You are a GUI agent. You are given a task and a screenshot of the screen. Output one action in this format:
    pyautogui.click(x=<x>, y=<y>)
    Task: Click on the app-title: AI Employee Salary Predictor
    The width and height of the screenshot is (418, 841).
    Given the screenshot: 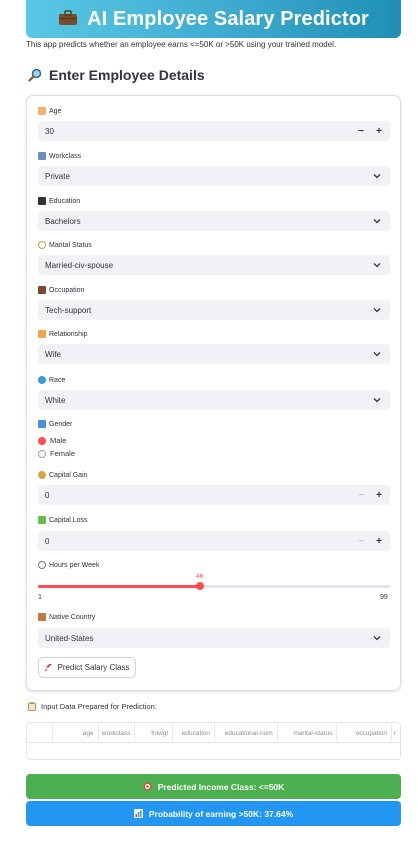 What is the action you would take?
    pyautogui.click(x=228, y=18)
    